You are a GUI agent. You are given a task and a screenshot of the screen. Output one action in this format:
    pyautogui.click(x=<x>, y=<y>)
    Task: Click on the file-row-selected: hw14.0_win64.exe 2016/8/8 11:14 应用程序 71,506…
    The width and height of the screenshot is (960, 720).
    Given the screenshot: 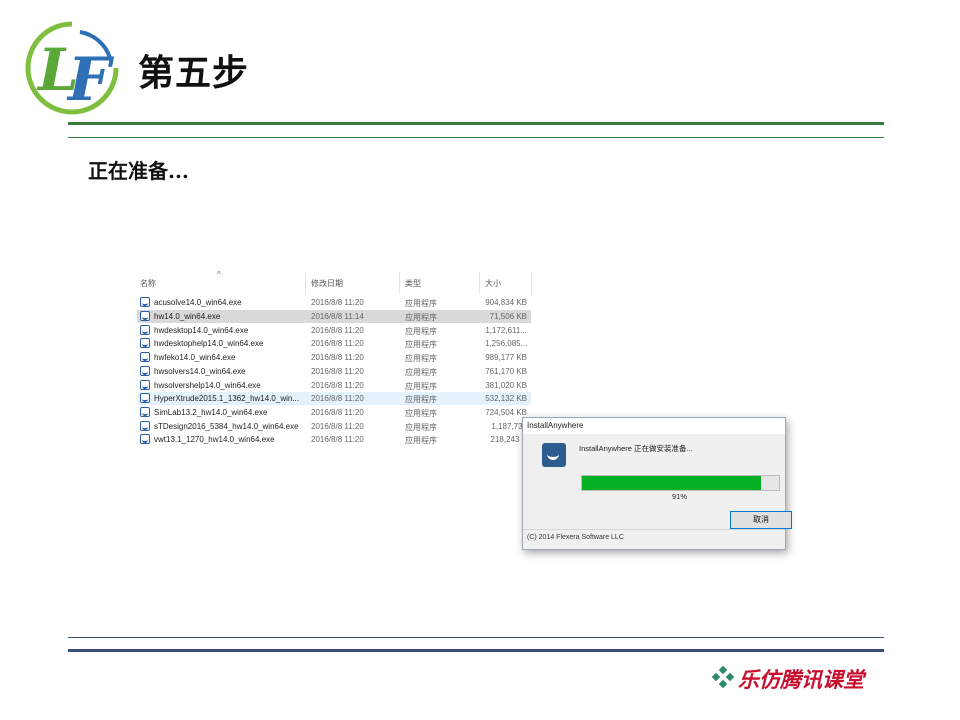 What is the action you would take?
    pyautogui.click(x=334, y=316)
    